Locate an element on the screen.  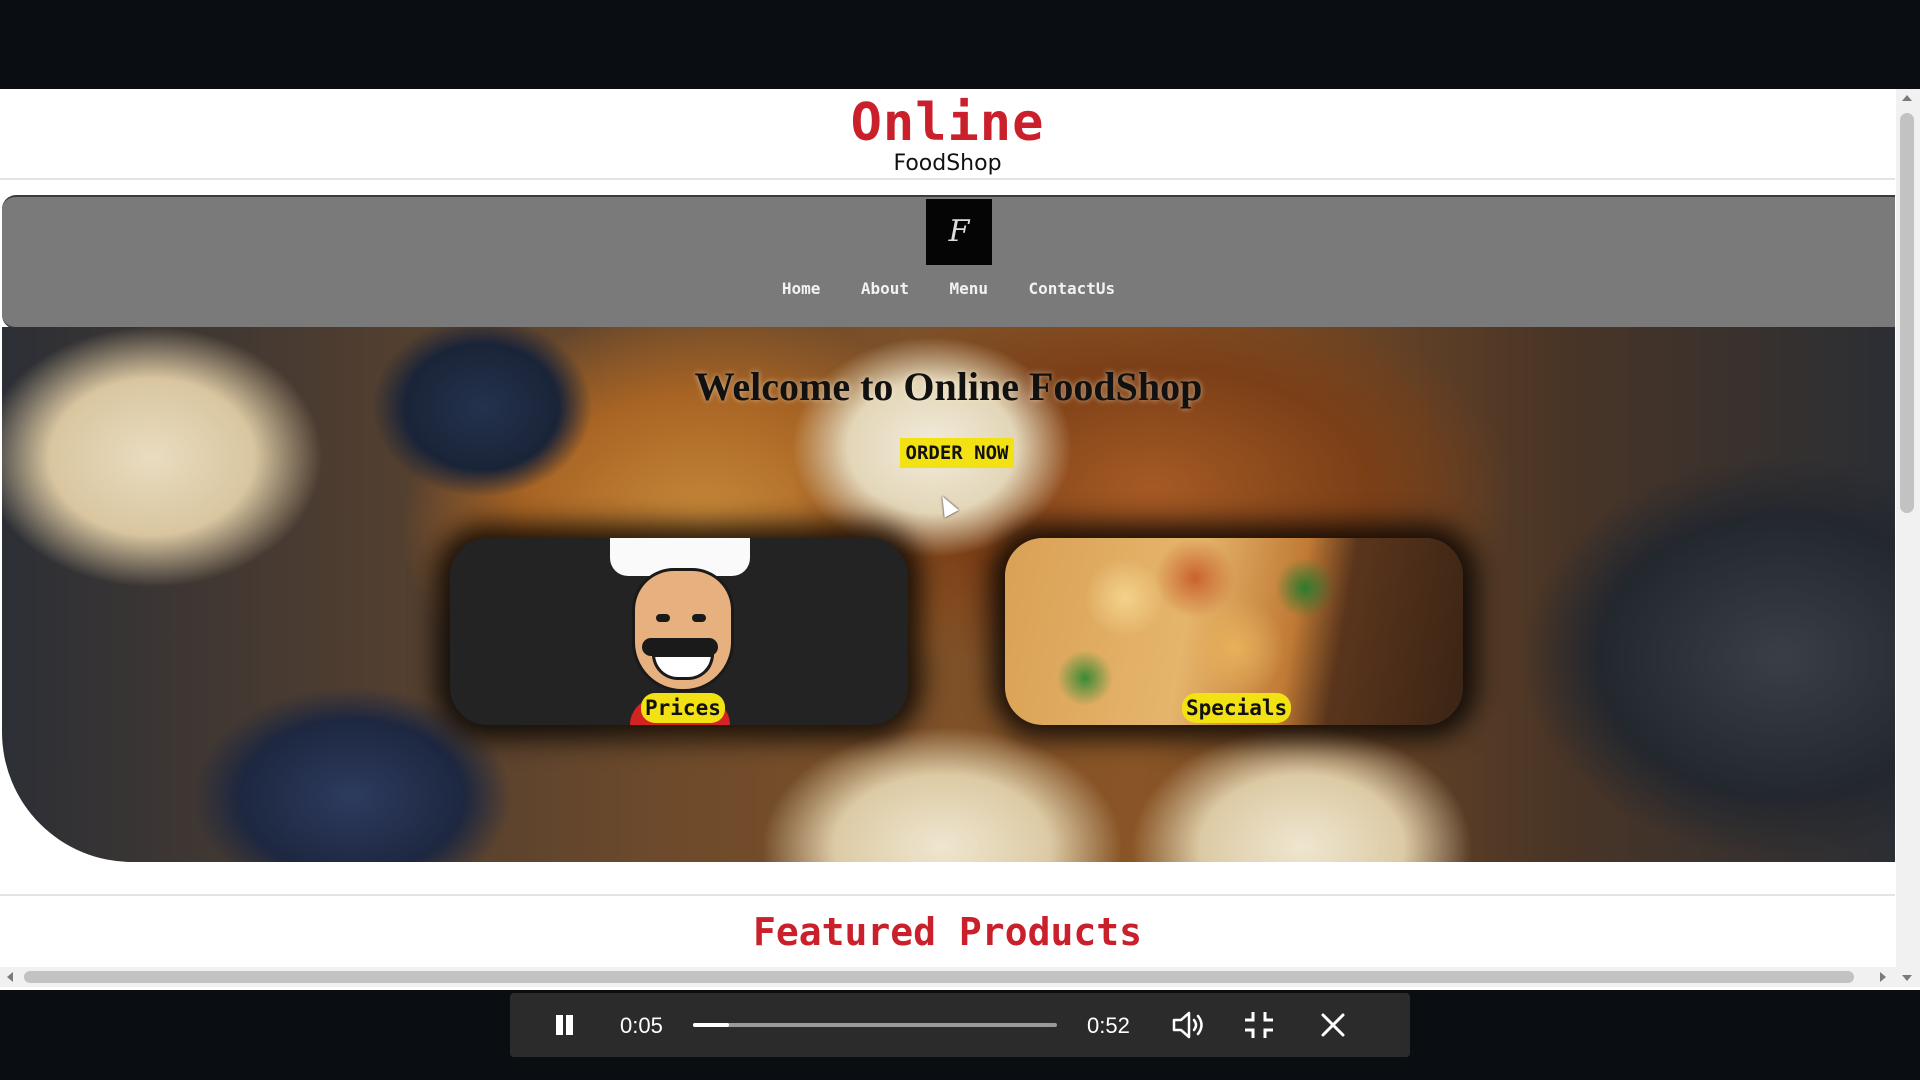
nav-link-home: Home is located at coordinates (801, 288).